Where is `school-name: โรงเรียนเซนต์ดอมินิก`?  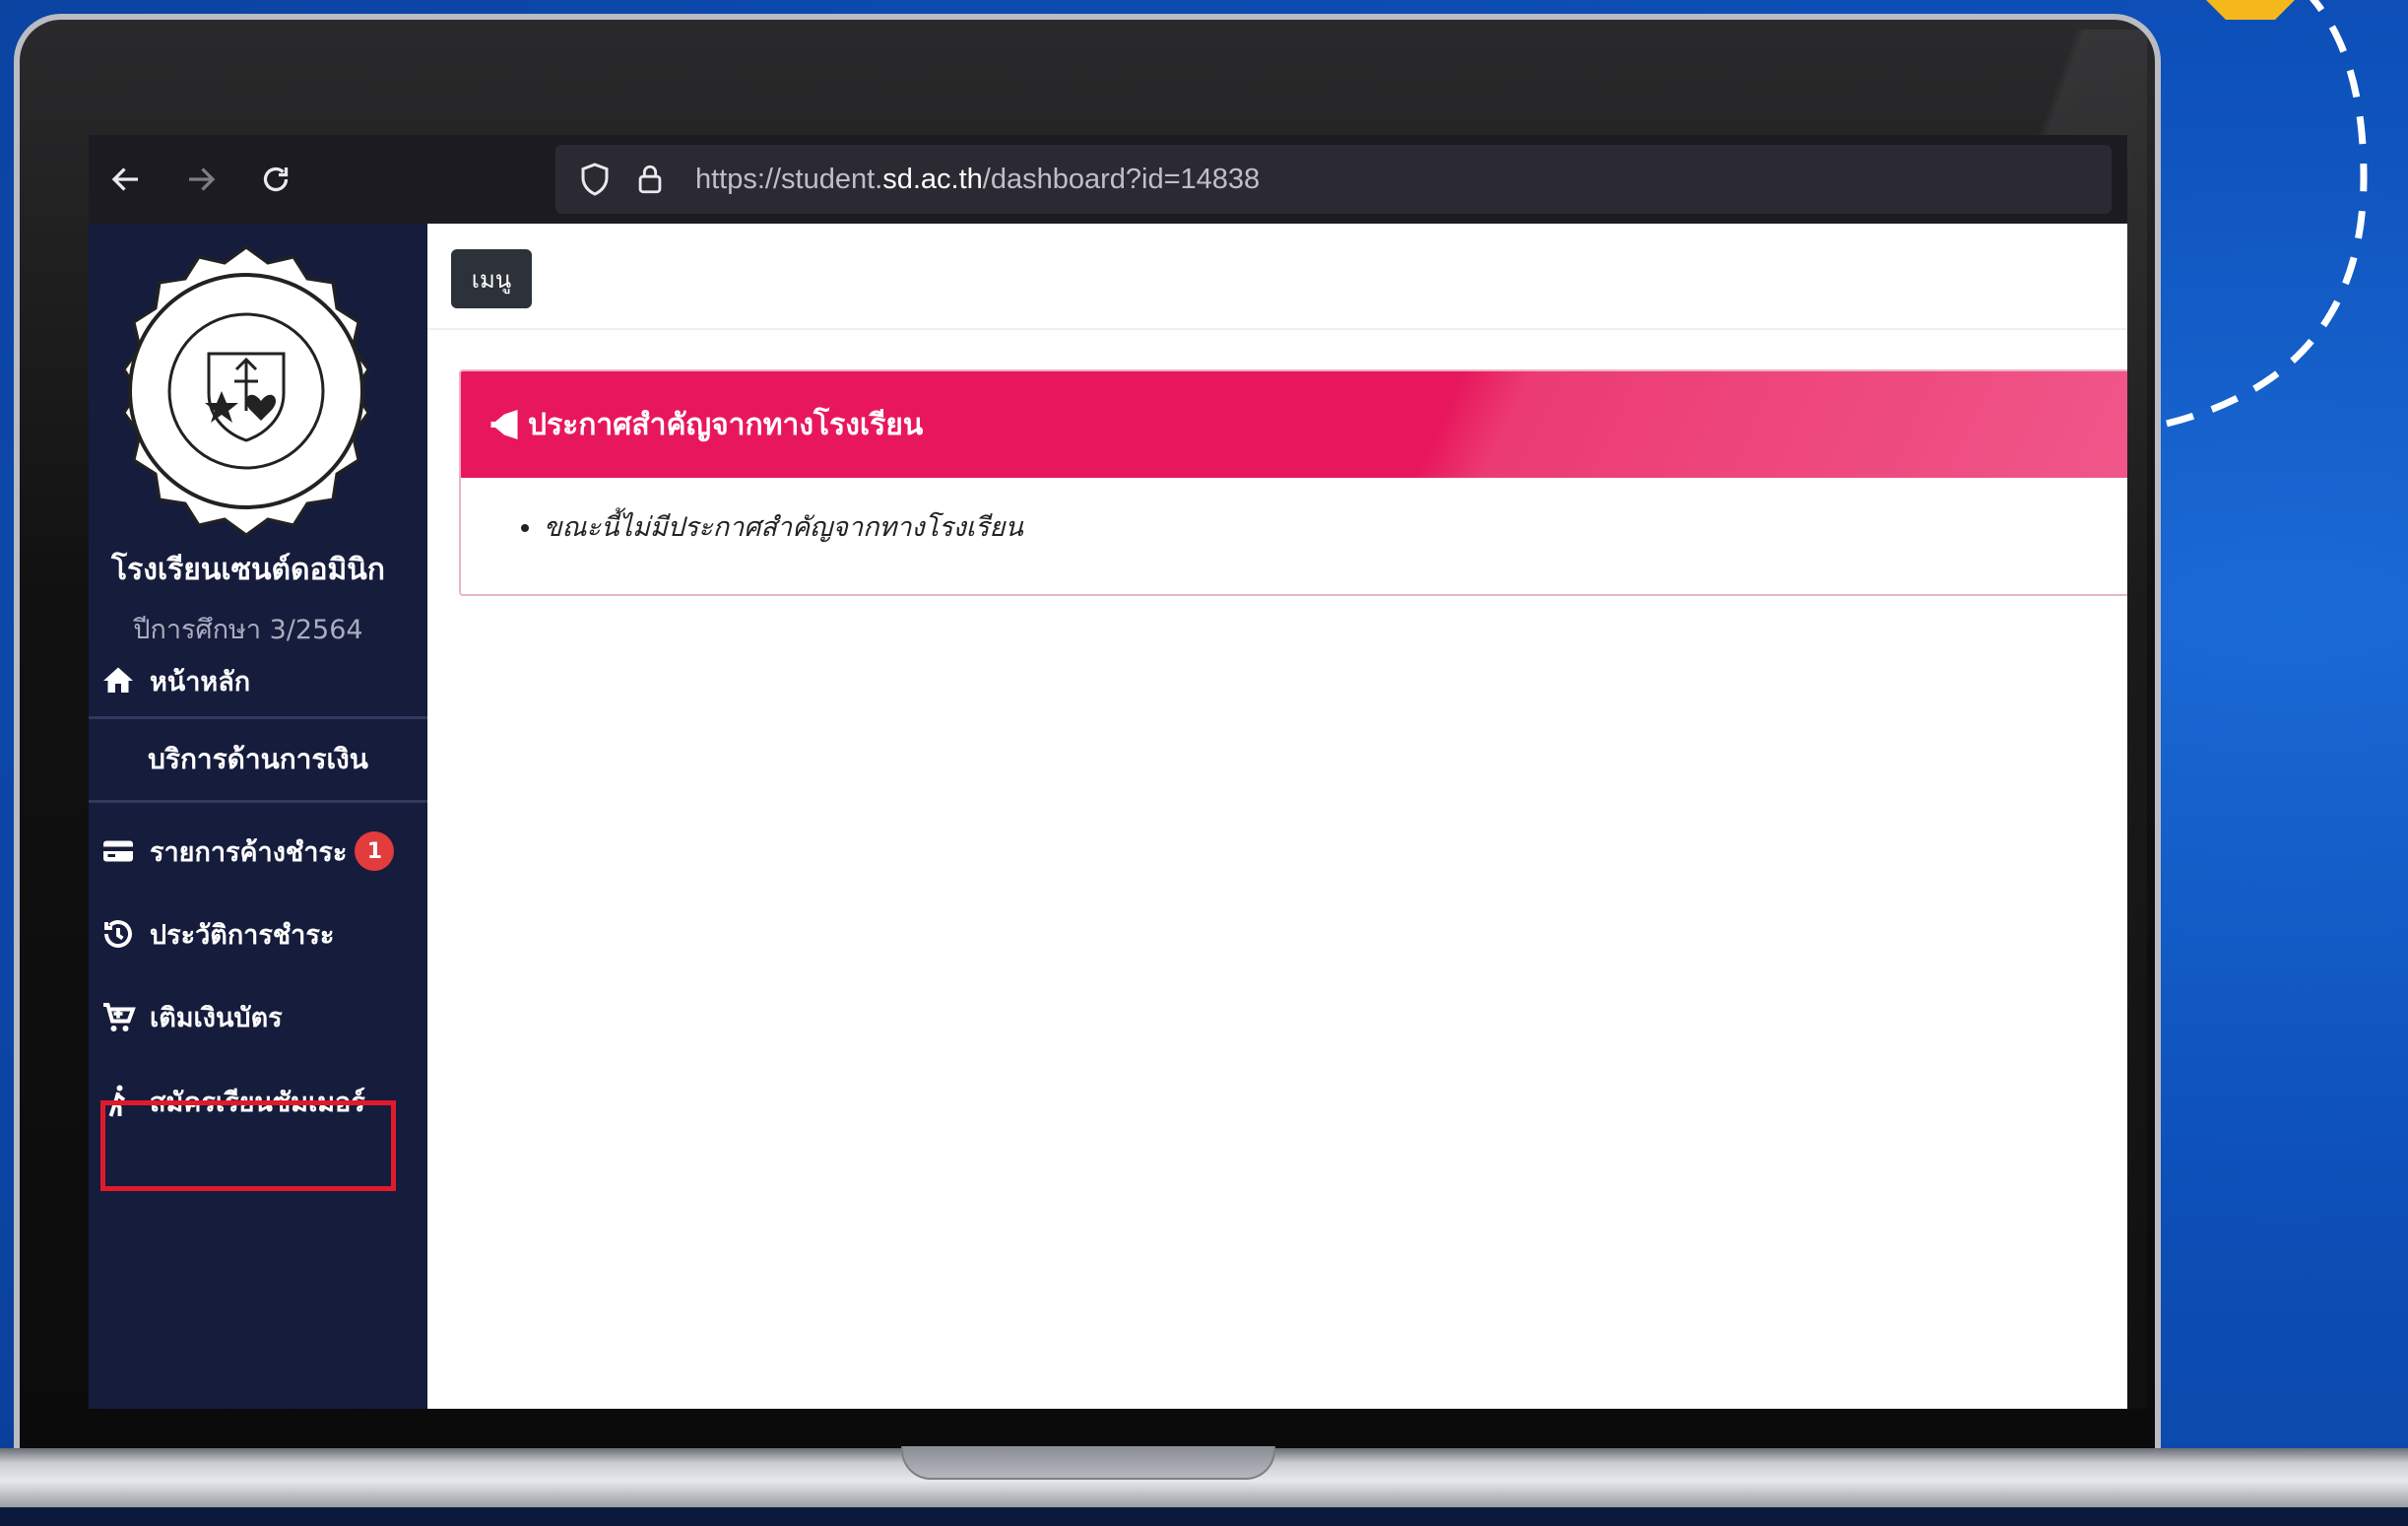 school-name: โรงเรียนเซนต์ดอมินิก is located at coordinates (248, 570).